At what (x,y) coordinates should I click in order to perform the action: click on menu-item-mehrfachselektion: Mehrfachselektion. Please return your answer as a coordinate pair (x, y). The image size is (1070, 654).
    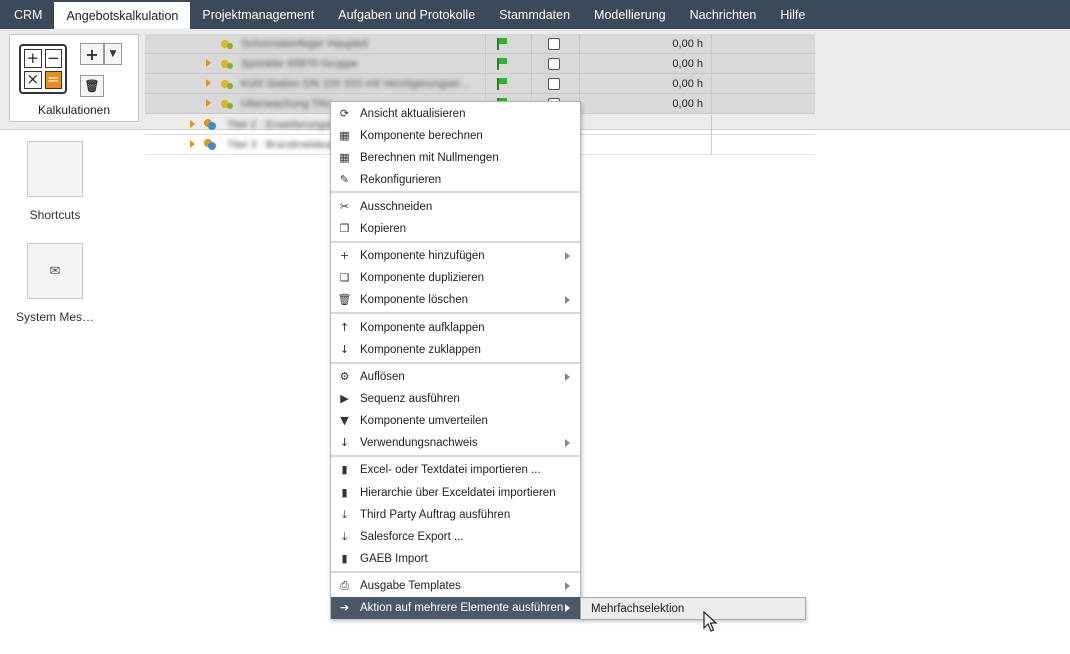
    Looking at the image, I should click on (637, 609).